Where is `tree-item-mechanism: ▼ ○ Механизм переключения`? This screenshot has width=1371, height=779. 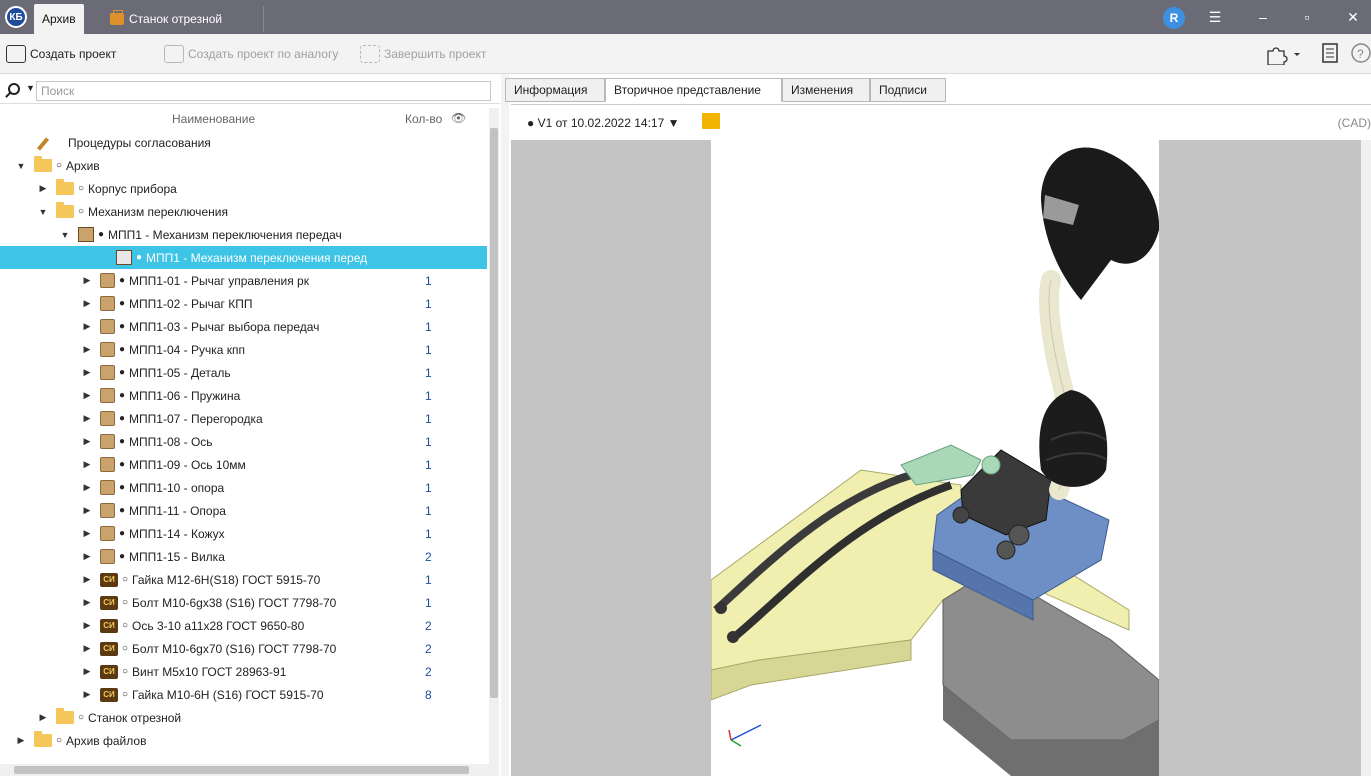 tree-item-mechanism: ▼ ○ Механизм переключения is located at coordinates (243, 211).